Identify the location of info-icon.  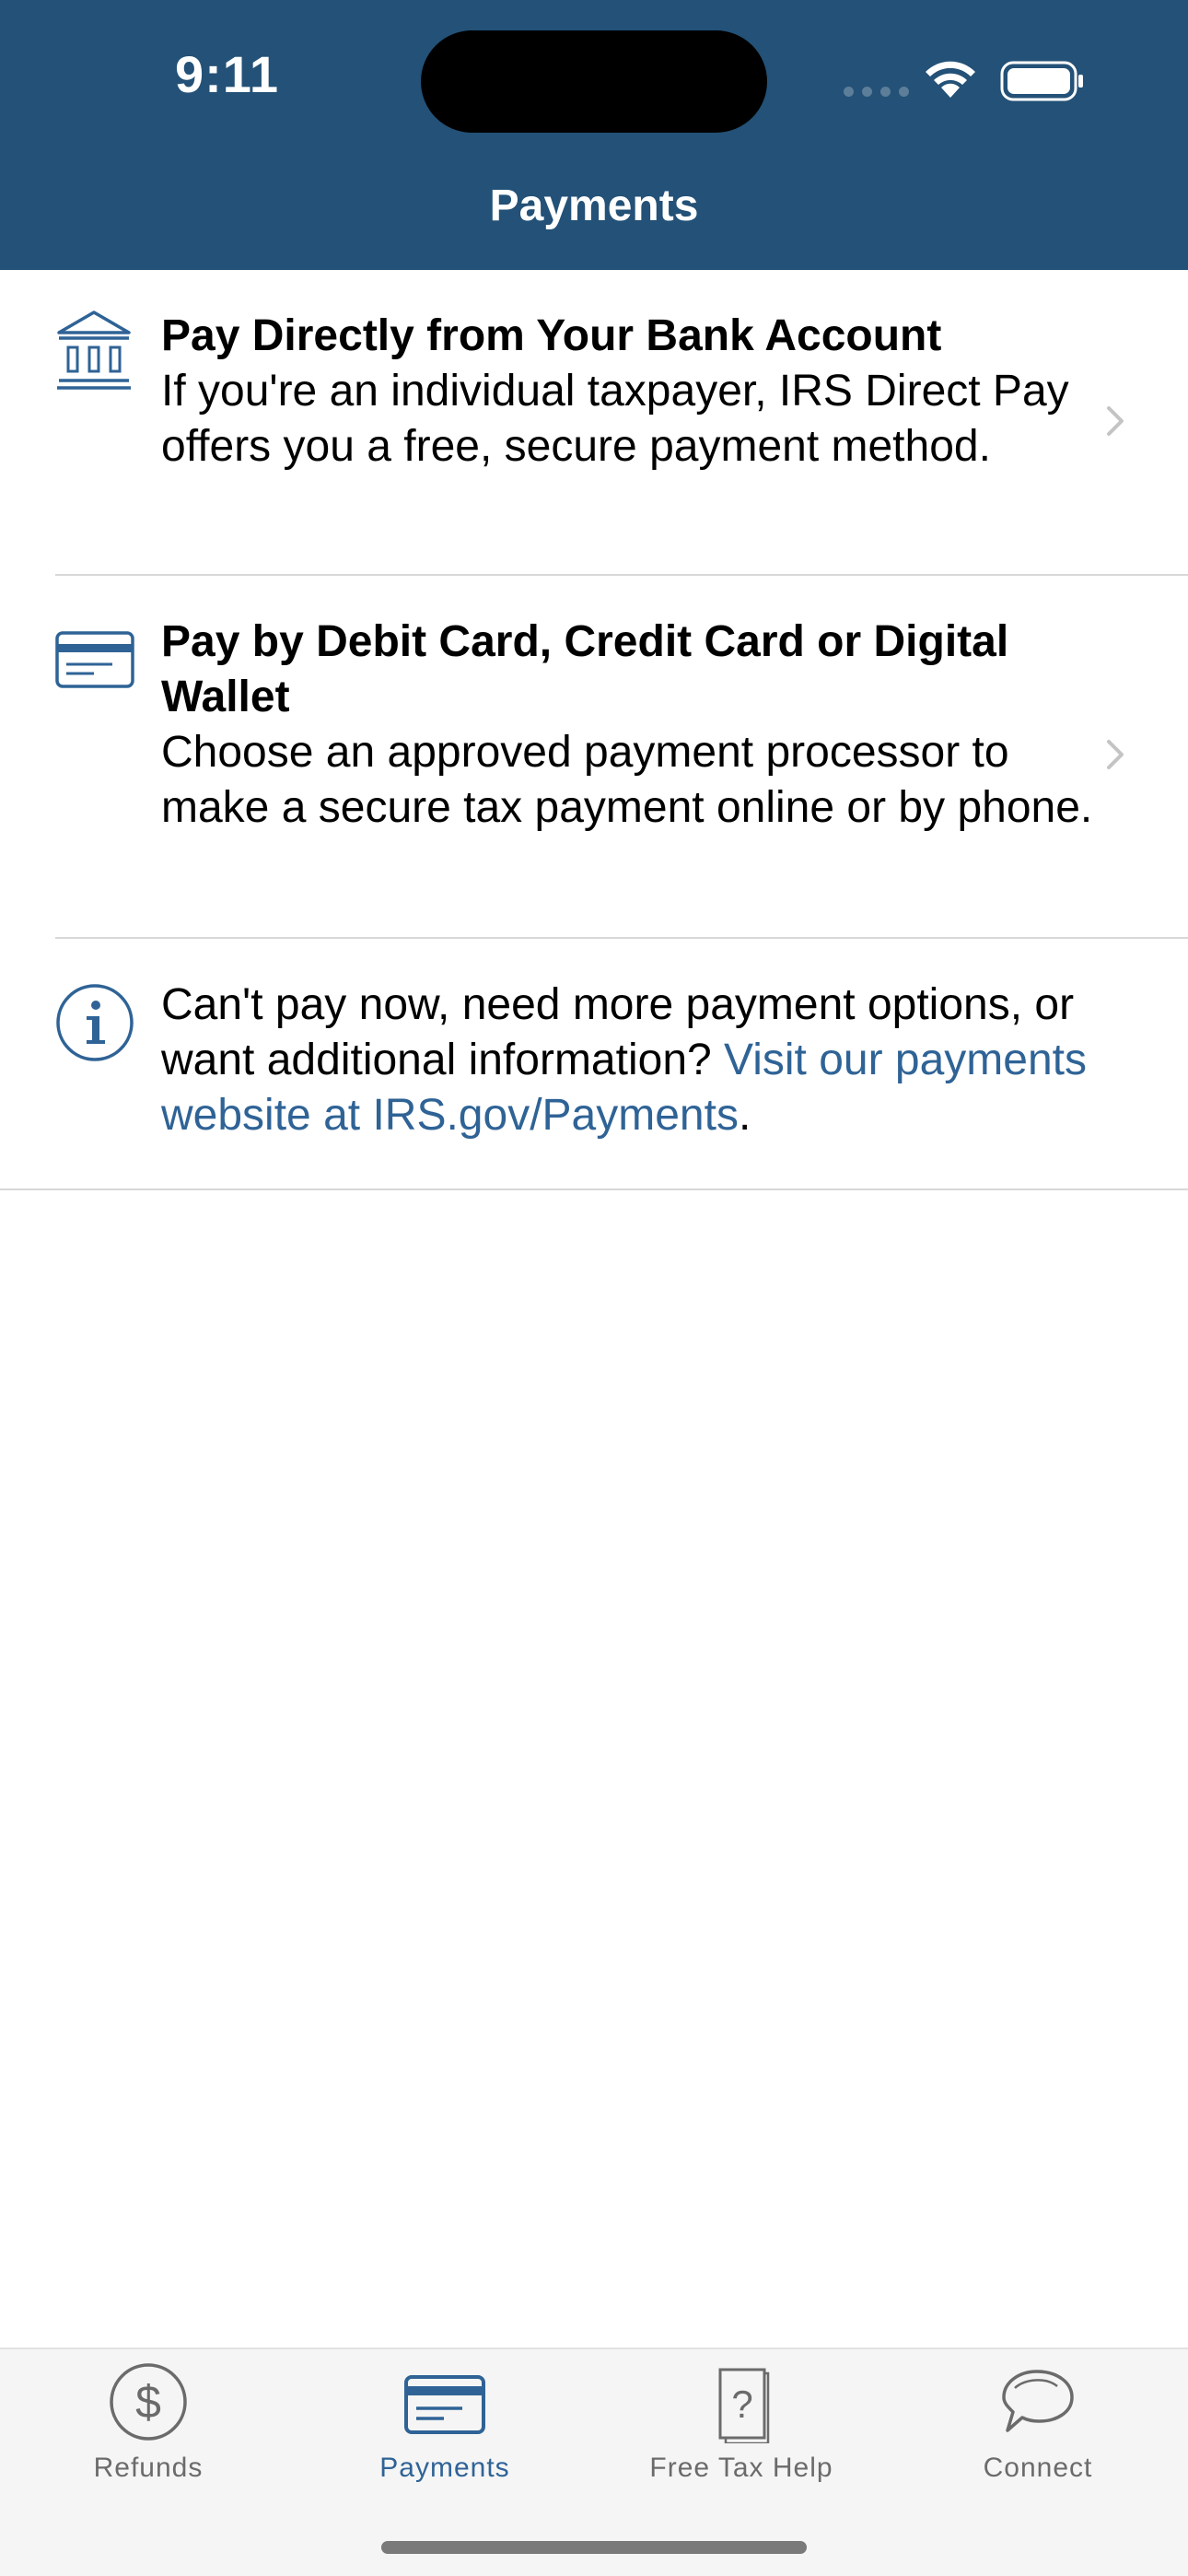
(95, 1022).